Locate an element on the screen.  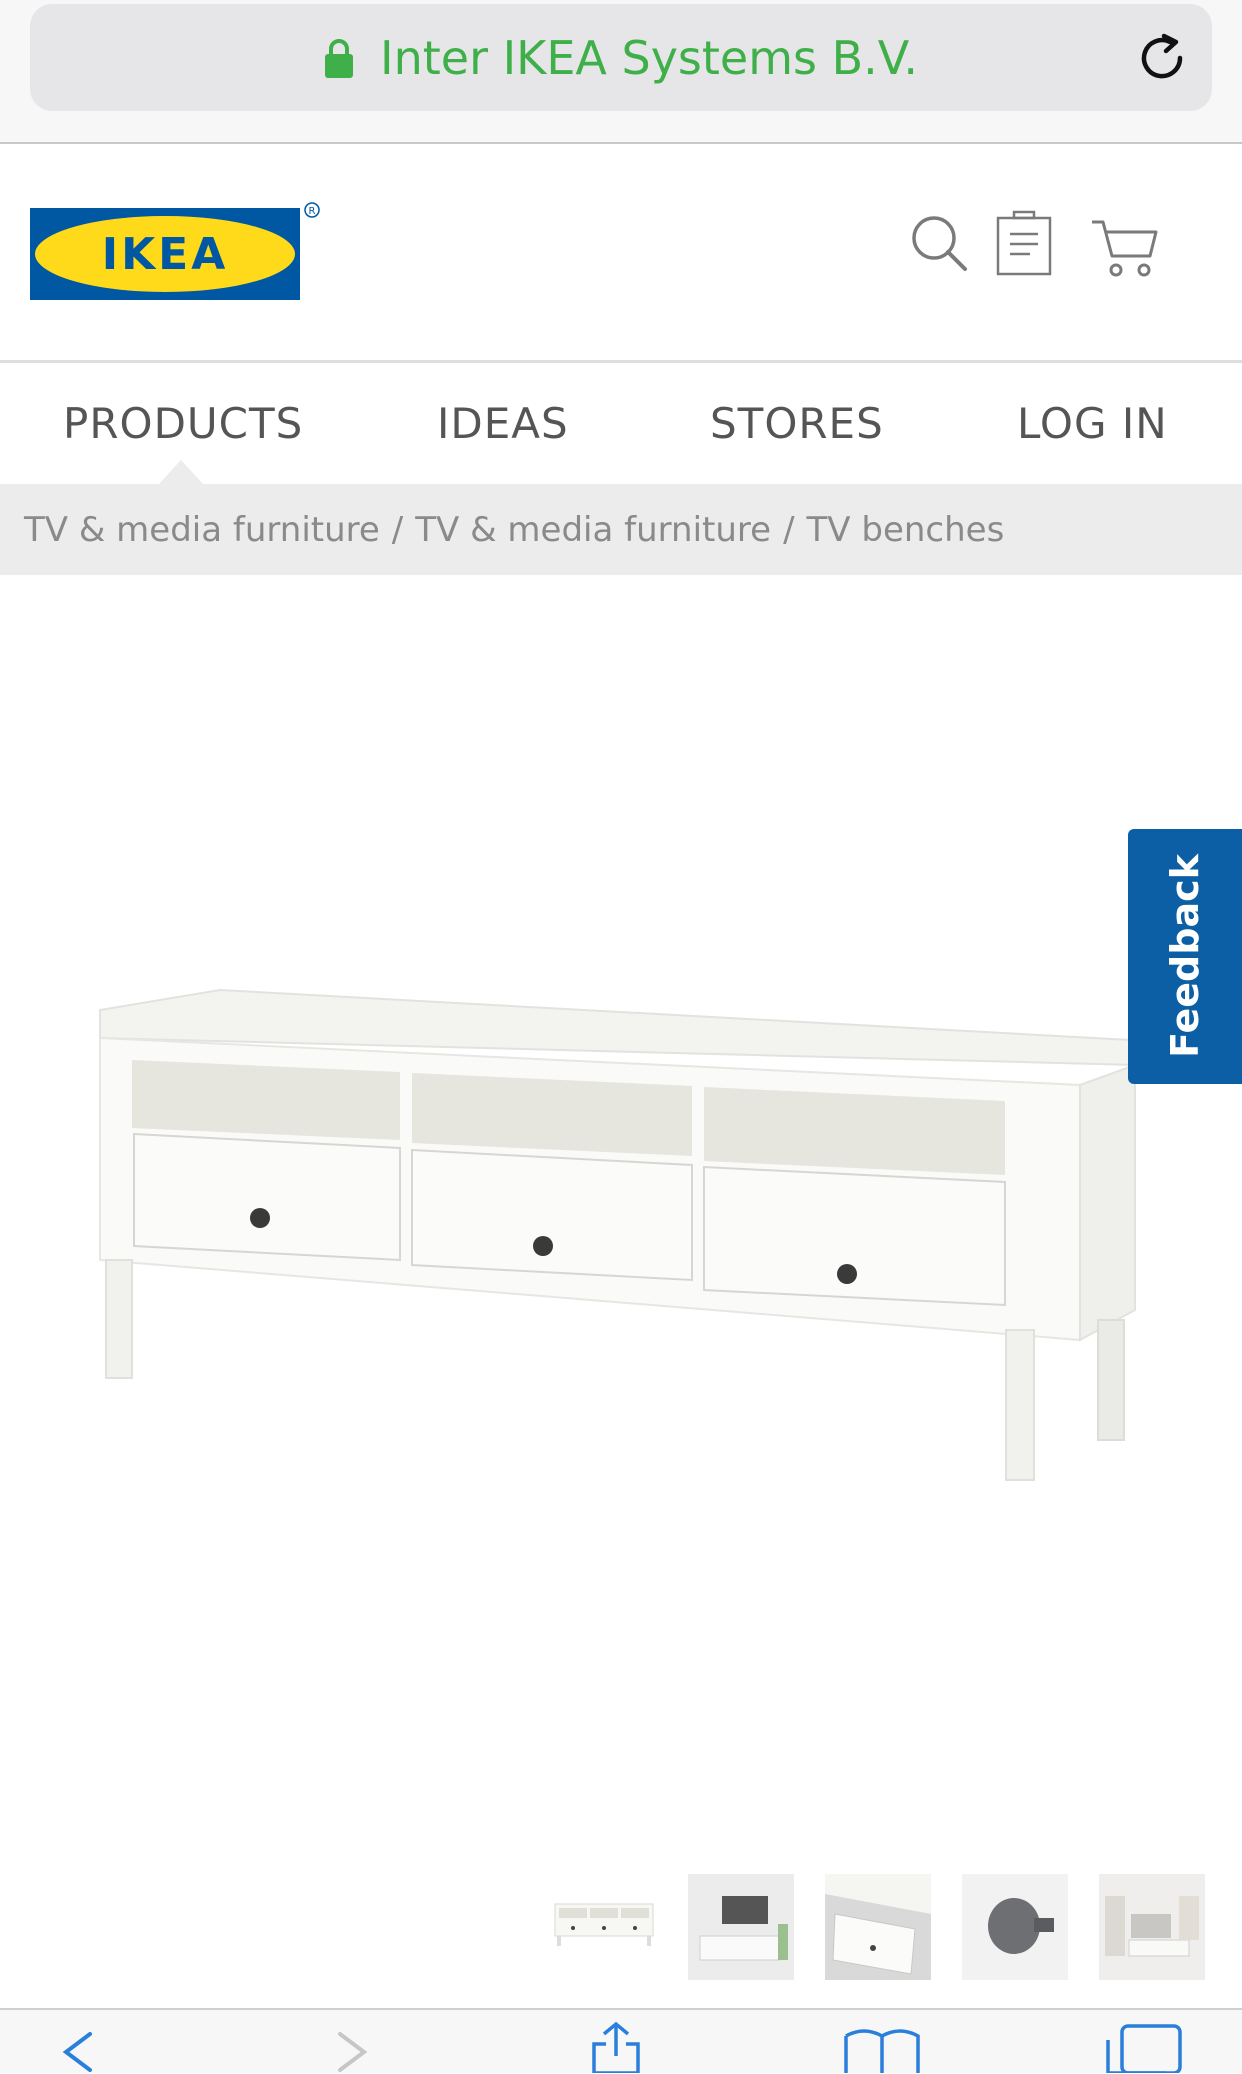
share-icon is located at coordinates (616, 2046).